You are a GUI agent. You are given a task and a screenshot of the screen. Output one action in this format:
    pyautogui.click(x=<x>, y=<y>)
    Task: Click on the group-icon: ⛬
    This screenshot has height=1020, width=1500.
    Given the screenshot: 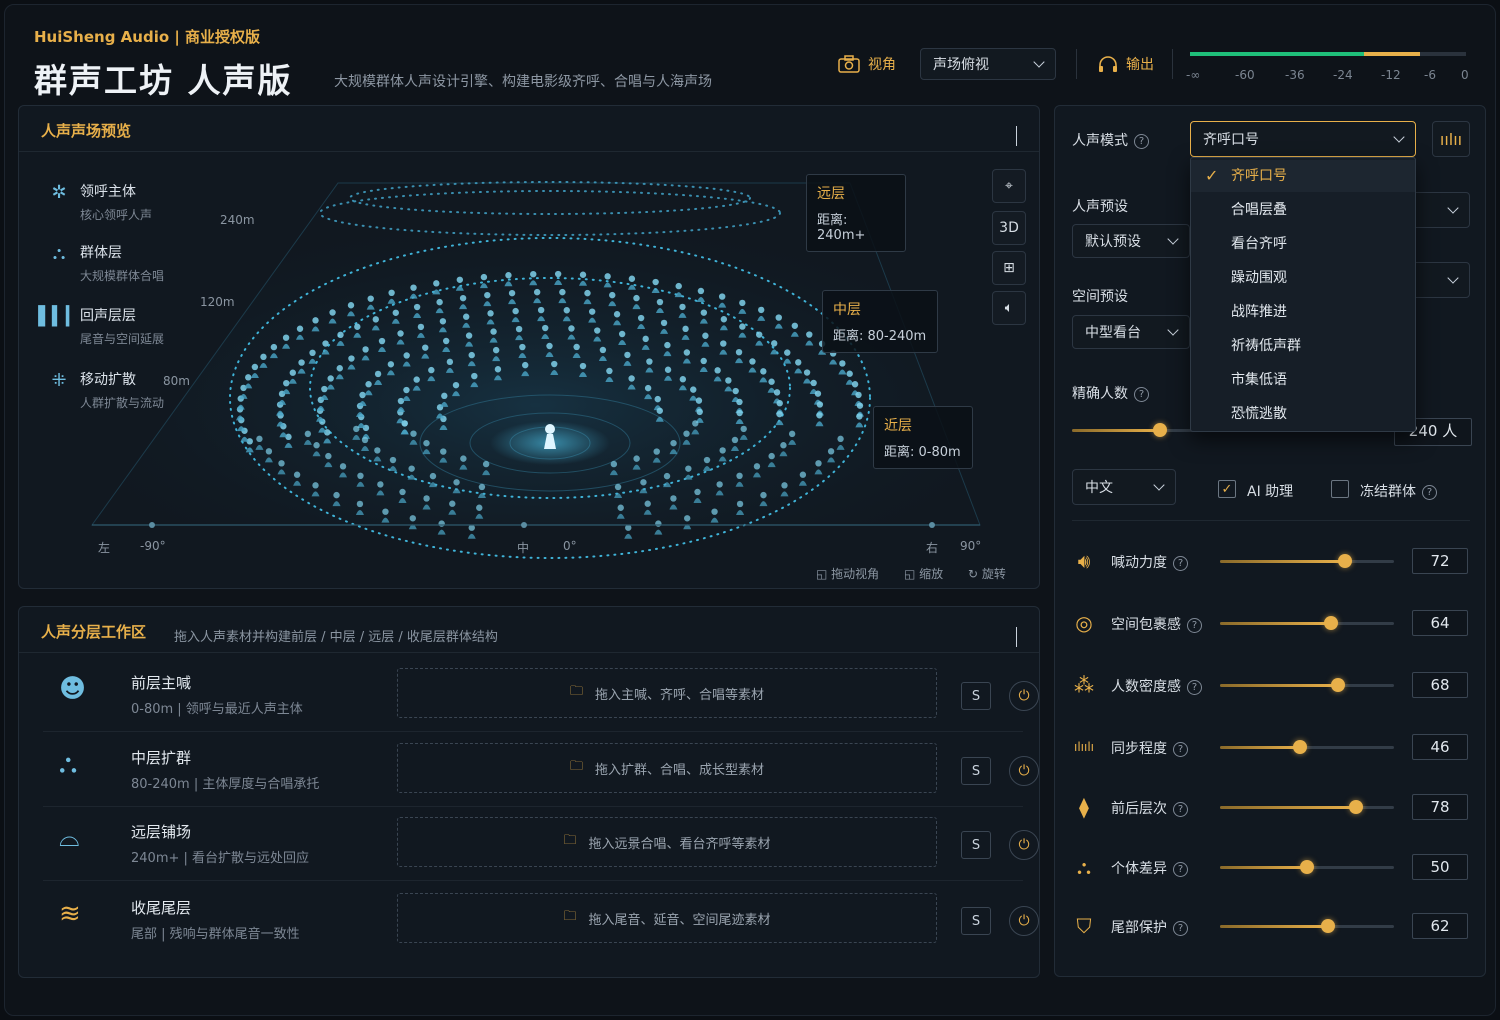 What is the action you would take?
    pyautogui.click(x=68, y=764)
    